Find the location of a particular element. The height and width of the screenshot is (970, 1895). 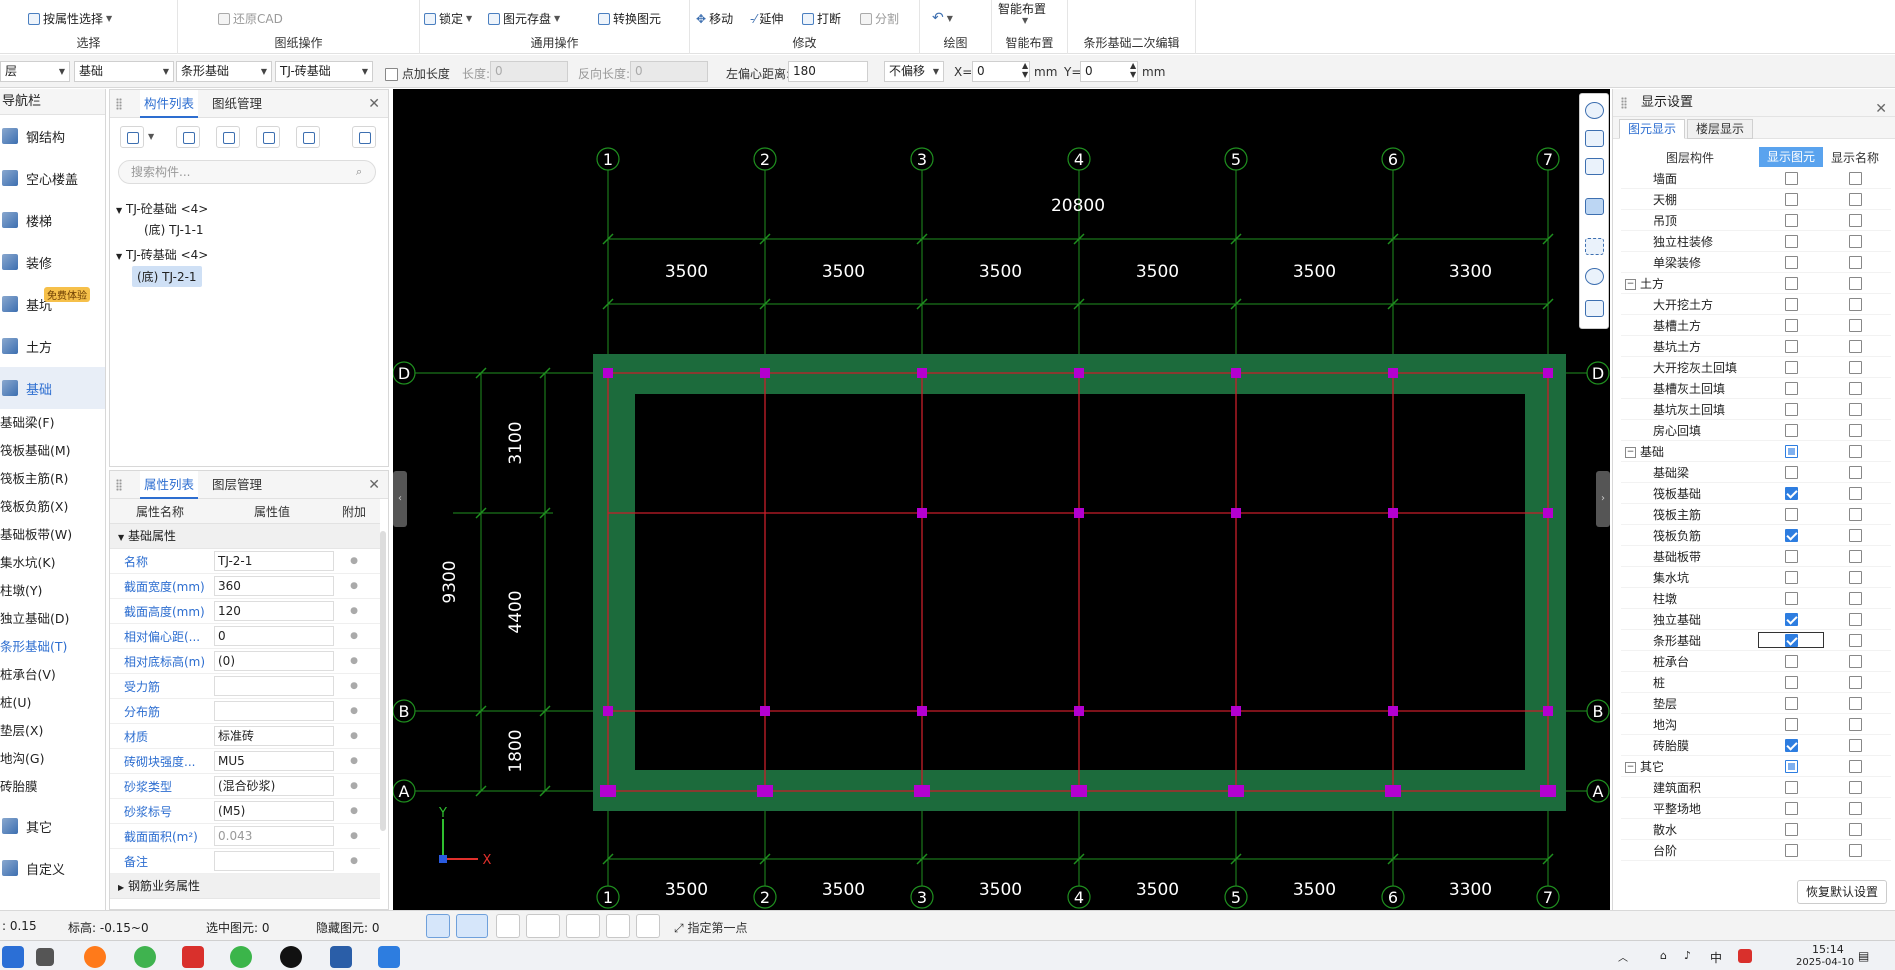

dimension-toggle is located at coordinates (583, 926).